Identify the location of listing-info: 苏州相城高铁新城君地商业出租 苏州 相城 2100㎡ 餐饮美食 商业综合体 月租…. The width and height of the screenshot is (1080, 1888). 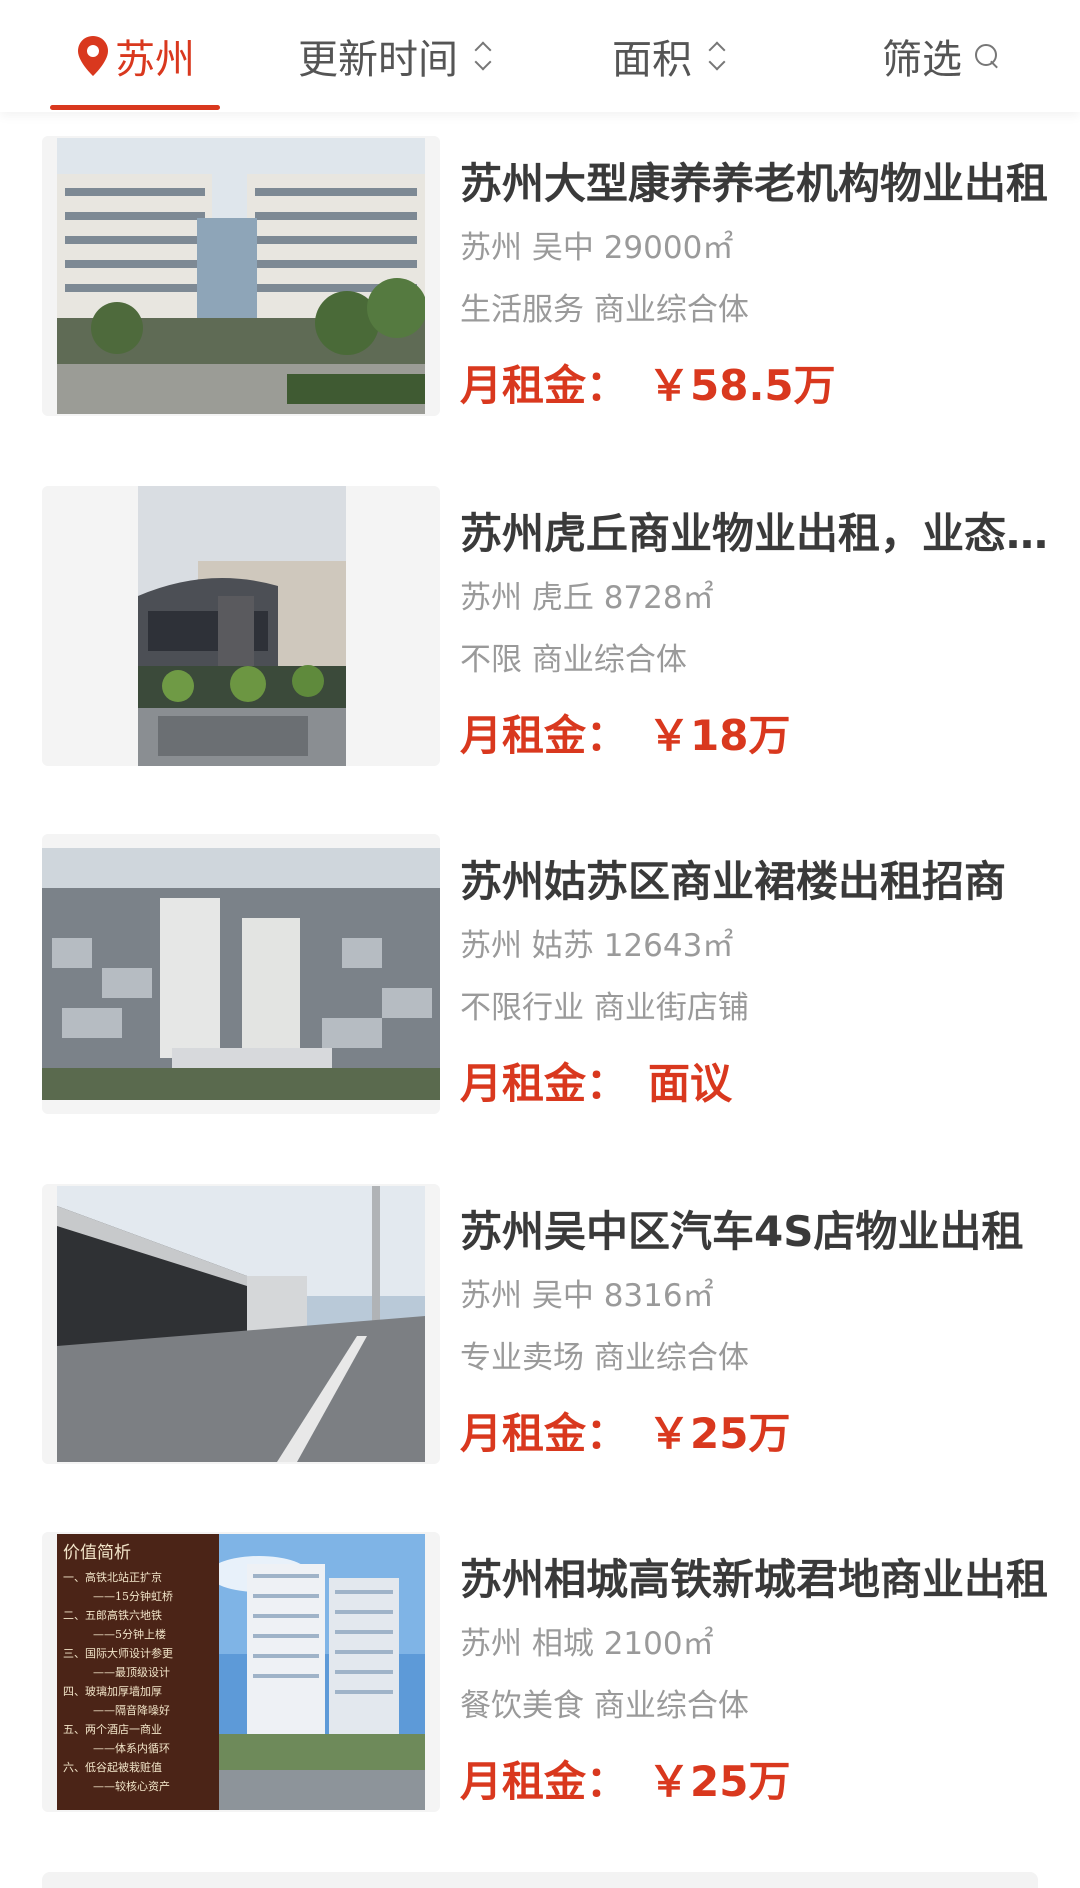
(754, 1671).